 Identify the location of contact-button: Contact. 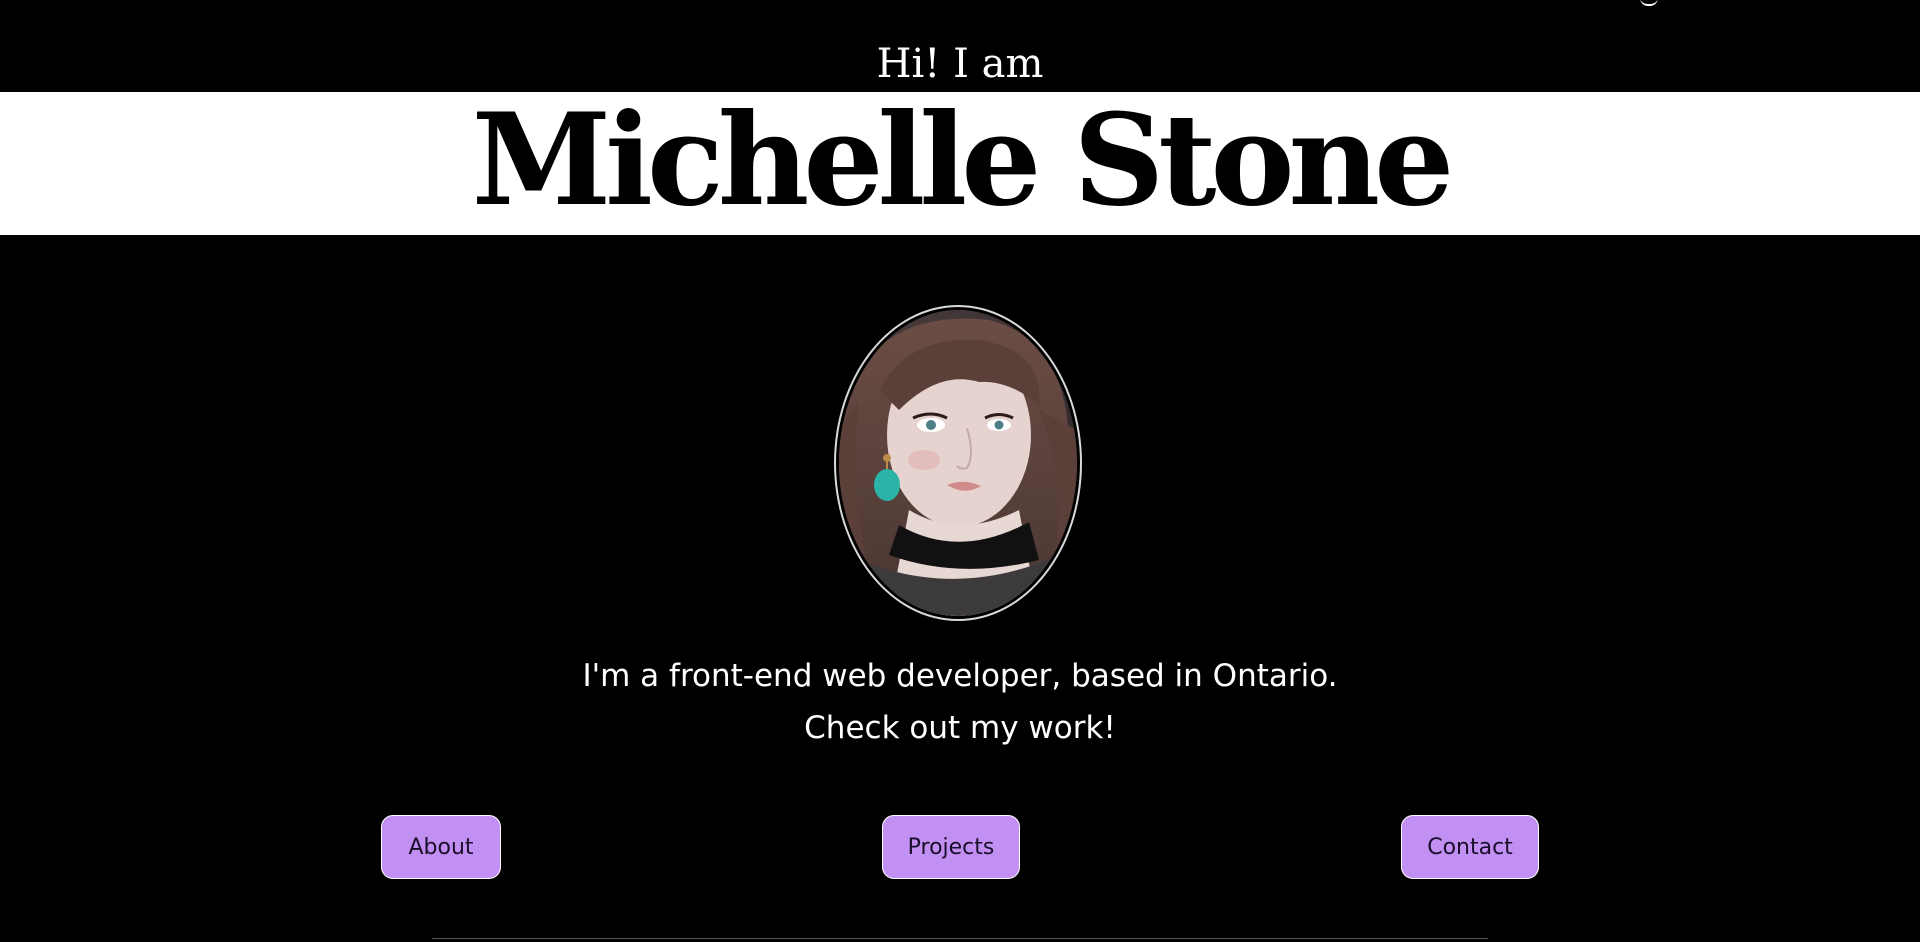
(1470, 847).